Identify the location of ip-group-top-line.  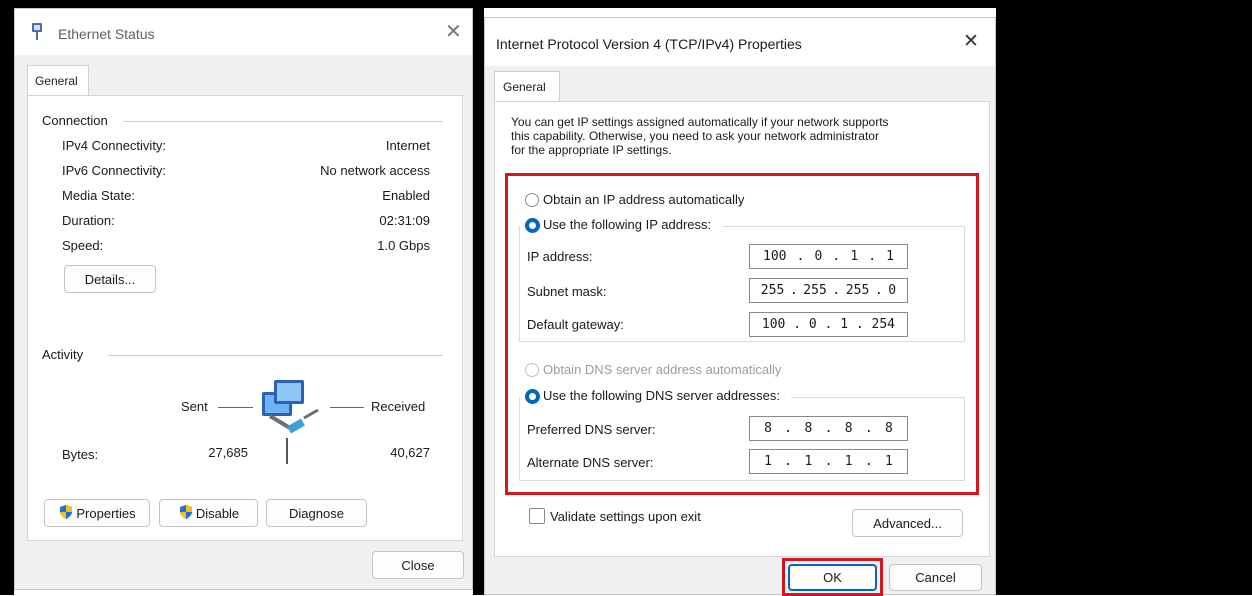
(844, 226).